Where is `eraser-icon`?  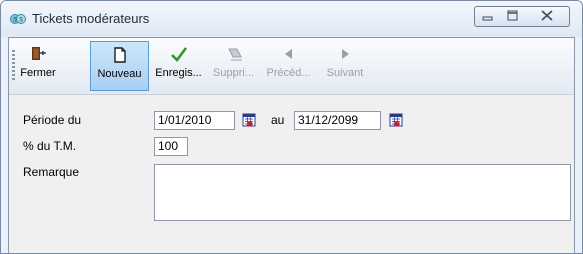 eraser-icon is located at coordinates (234, 54).